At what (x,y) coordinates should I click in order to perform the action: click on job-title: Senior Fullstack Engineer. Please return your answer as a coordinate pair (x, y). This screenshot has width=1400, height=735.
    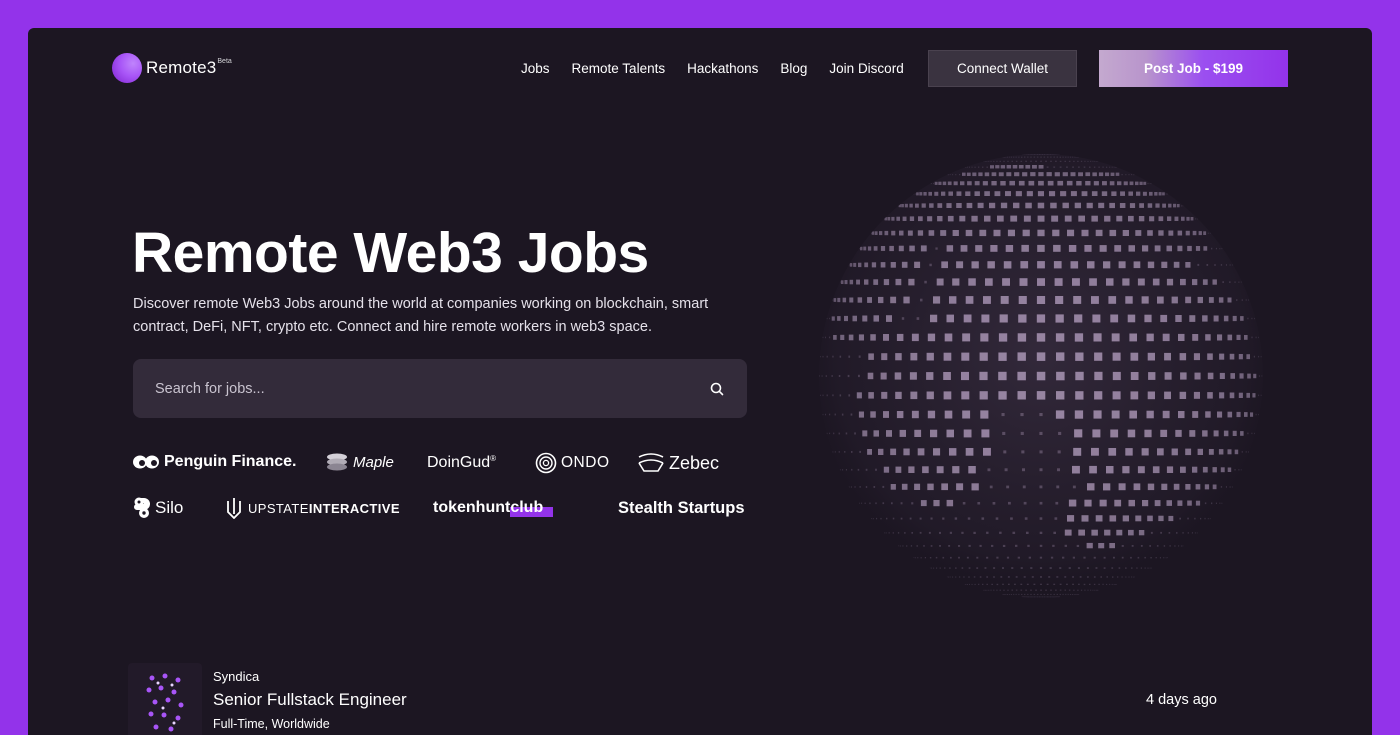
    Looking at the image, I should click on (310, 700).